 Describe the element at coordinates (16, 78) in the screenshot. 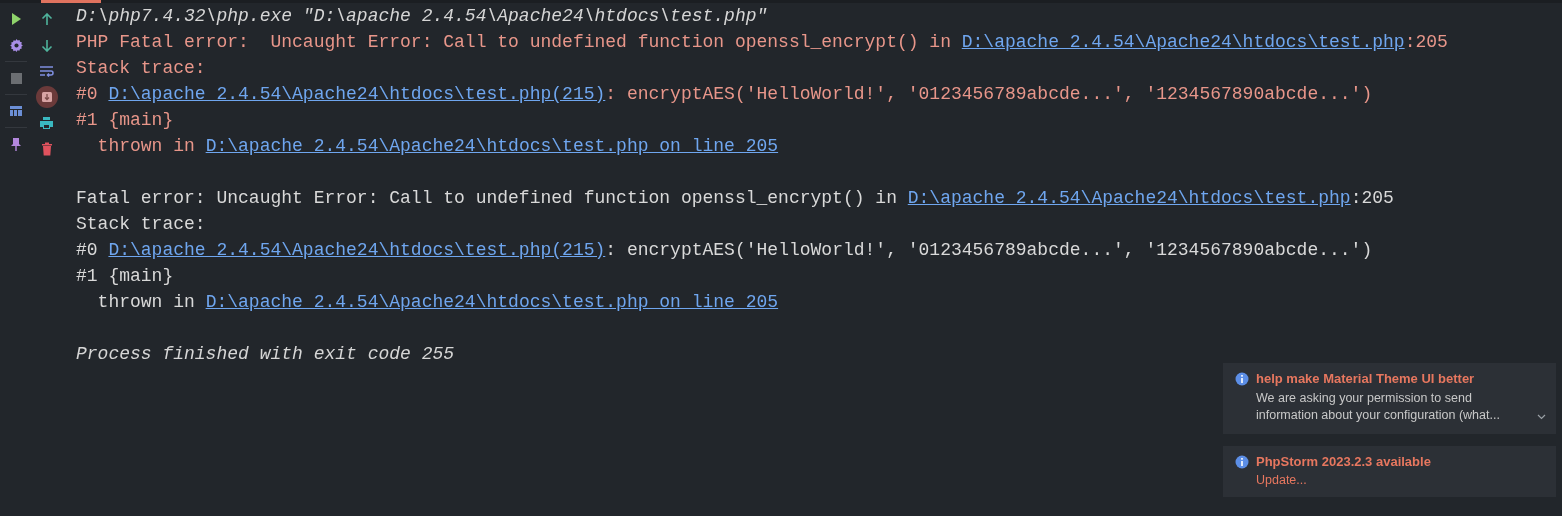

I see `stop-icon` at that location.